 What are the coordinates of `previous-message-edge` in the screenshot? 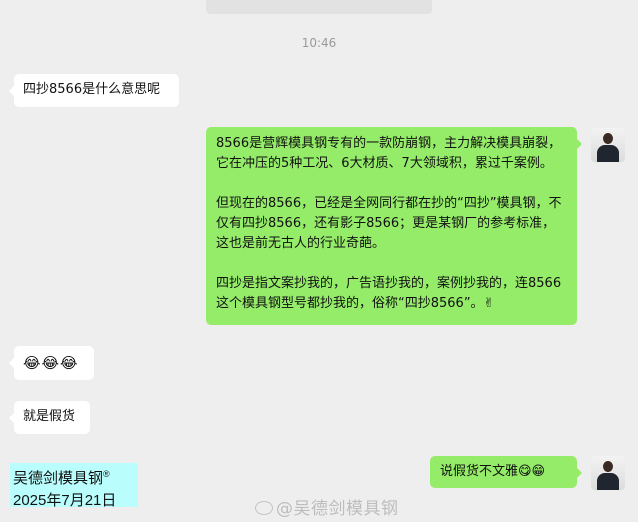 It's located at (319, 7).